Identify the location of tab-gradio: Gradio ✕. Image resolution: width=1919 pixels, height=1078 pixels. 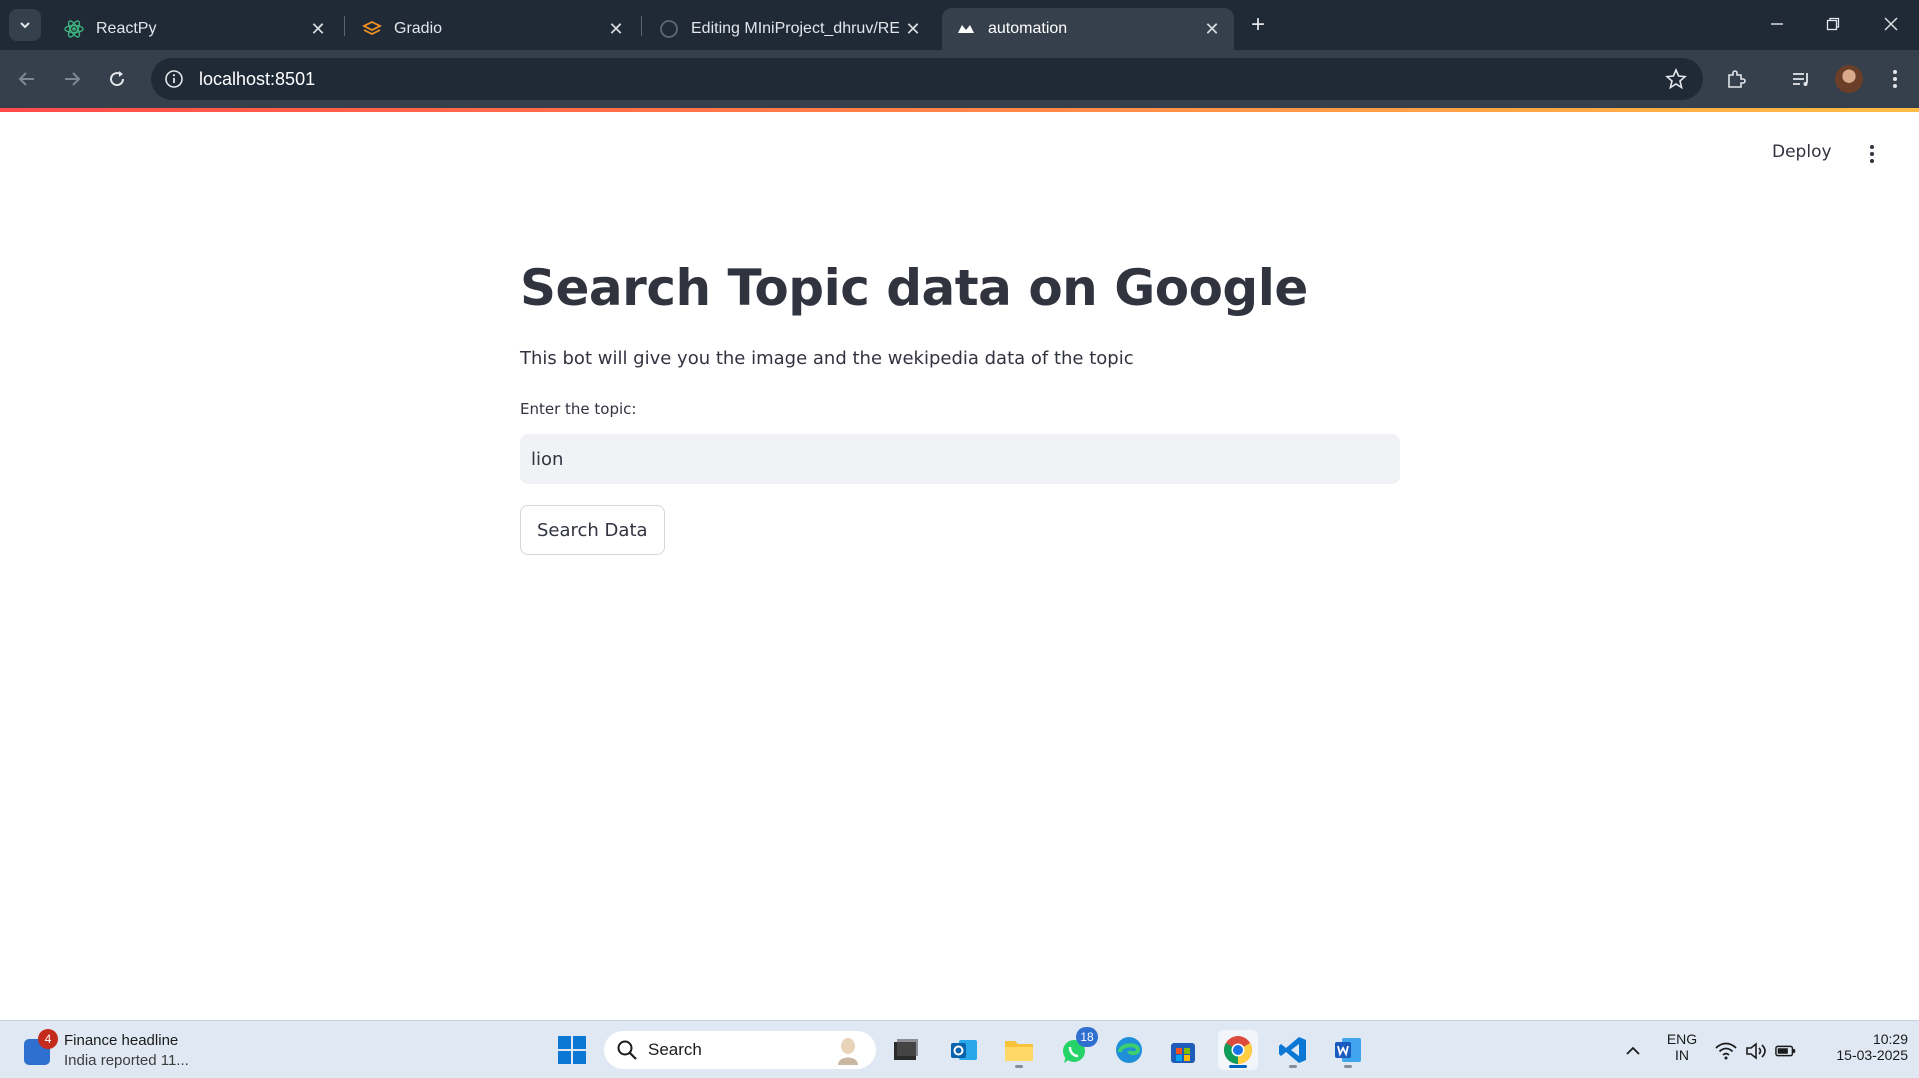
(493, 29).